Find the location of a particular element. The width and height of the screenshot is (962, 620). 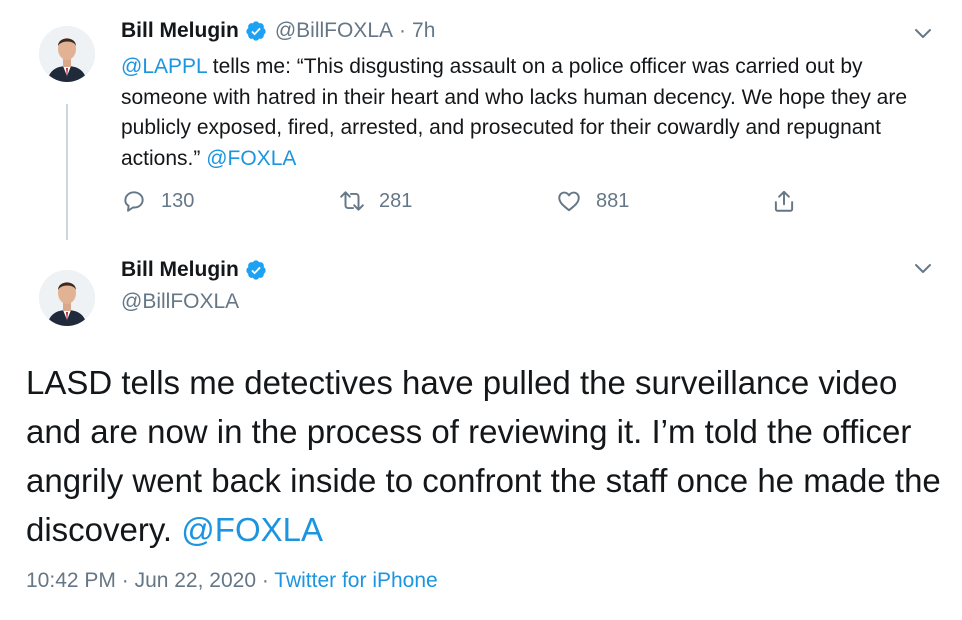

source-link: Twitter for iPhone is located at coordinates (355, 580).